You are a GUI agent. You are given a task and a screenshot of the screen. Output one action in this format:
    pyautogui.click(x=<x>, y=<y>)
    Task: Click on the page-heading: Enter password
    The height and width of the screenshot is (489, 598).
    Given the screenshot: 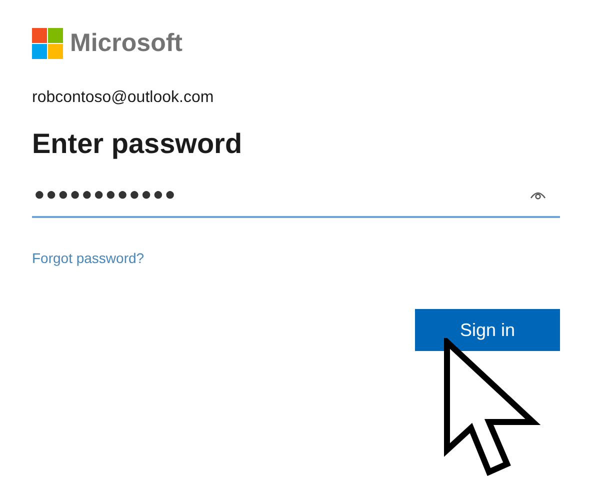 What is the action you would take?
    pyautogui.click(x=138, y=144)
    